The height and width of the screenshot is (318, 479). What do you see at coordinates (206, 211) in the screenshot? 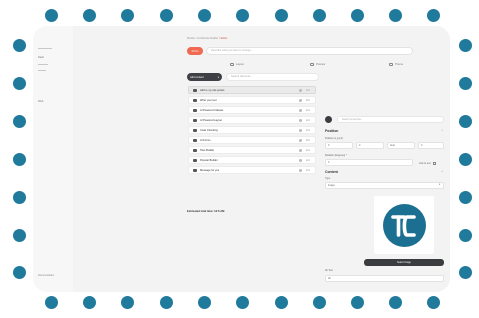
I see `estimated-time: Estimated total time: 12:6 AM` at bounding box center [206, 211].